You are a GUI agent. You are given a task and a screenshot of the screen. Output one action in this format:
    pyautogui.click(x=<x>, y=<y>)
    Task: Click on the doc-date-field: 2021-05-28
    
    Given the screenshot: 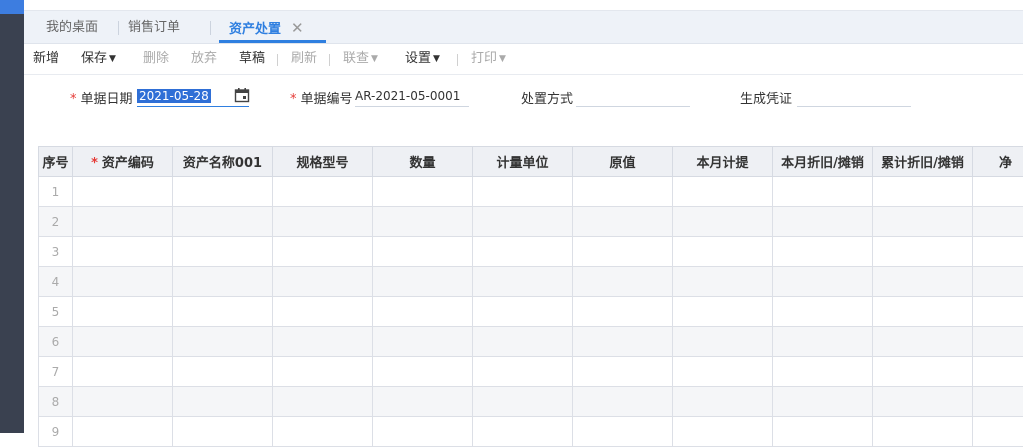 What is the action you would take?
    pyautogui.click(x=193, y=96)
    